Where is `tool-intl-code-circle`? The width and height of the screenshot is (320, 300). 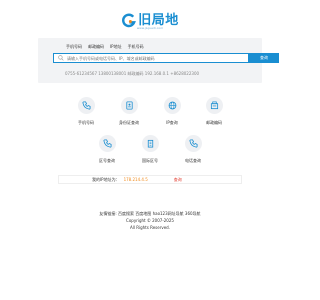 tool-intl-code-circle is located at coordinates (150, 143).